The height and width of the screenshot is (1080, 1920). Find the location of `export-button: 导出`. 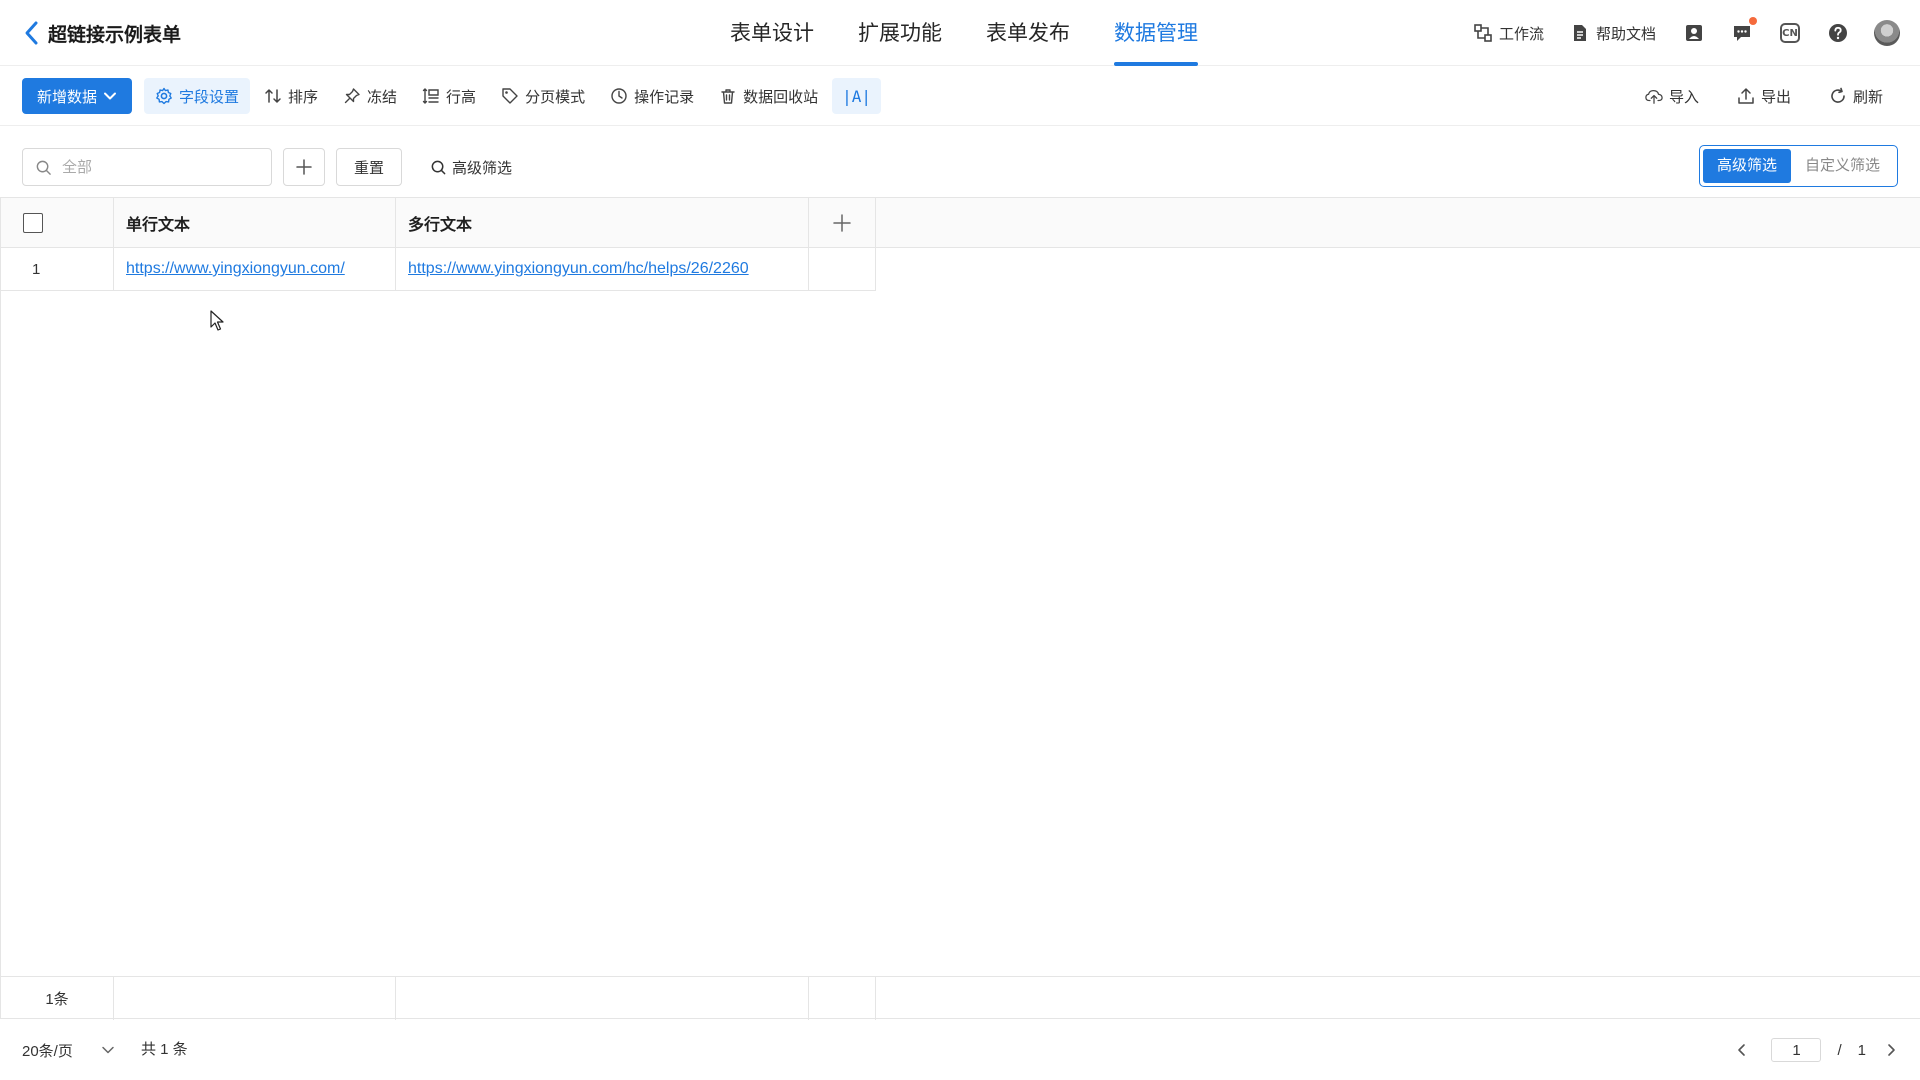

export-button: 导出 is located at coordinates (1764, 96).